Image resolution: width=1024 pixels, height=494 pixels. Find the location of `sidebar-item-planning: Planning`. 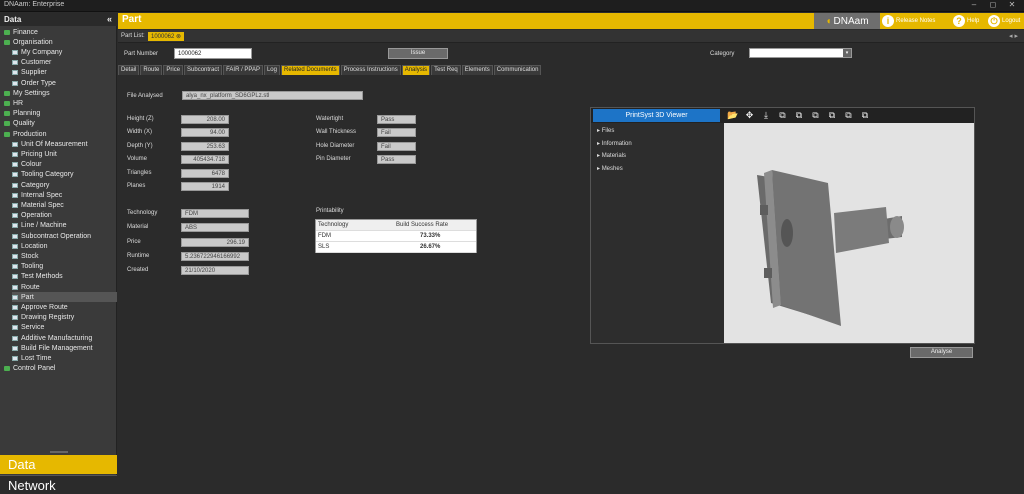

sidebar-item-planning: Planning is located at coordinates (60, 114).